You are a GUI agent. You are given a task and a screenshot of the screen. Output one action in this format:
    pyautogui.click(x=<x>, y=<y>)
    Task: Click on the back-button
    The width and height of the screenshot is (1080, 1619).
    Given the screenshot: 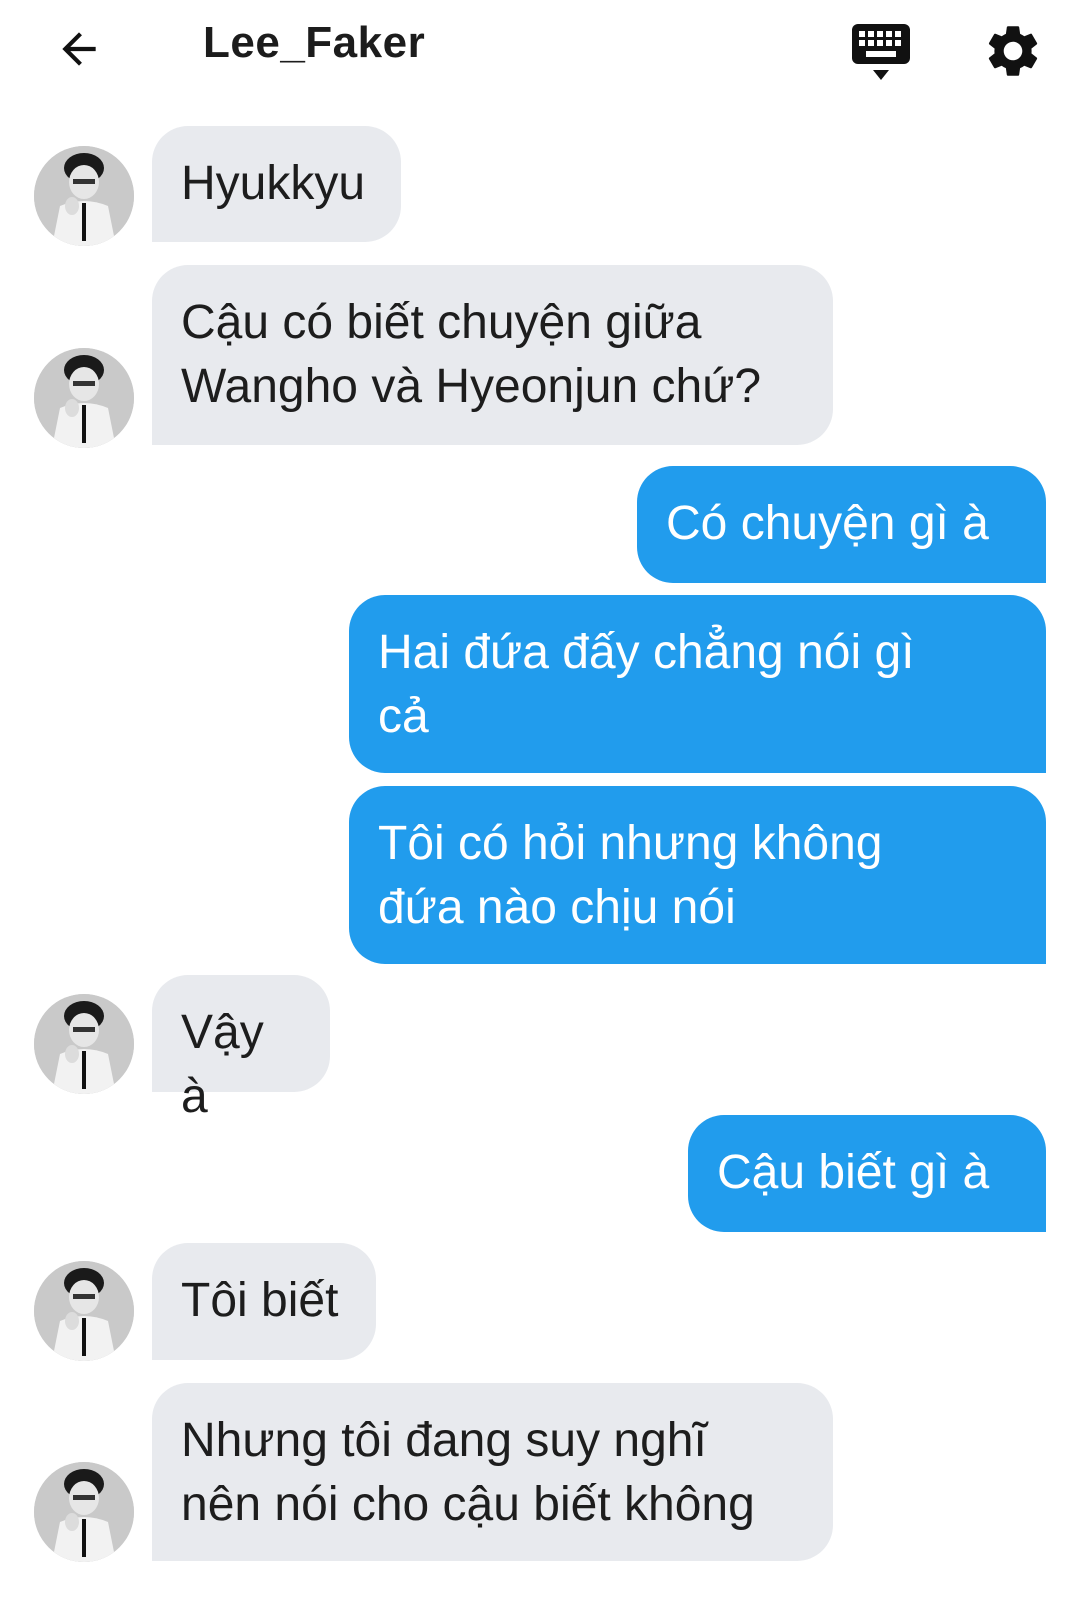 What is the action you would take?
    pyautogui.click(x=79, y=49)
    